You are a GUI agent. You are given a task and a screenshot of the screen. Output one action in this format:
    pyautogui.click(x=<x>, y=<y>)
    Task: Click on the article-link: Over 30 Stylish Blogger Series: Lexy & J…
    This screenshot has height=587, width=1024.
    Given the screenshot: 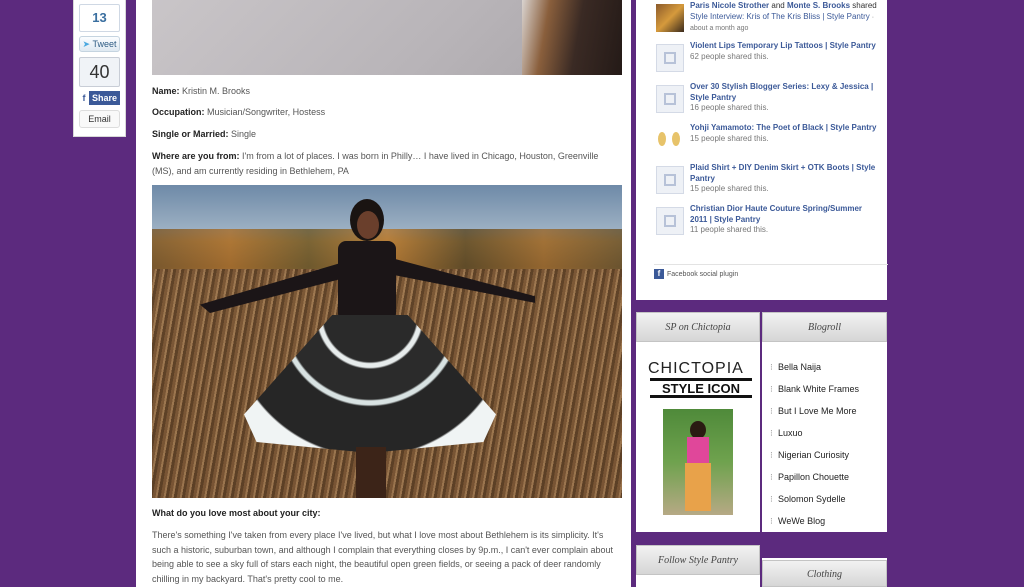 What is the action you would take?
    pyautogui.click(x=781, y=92)
    